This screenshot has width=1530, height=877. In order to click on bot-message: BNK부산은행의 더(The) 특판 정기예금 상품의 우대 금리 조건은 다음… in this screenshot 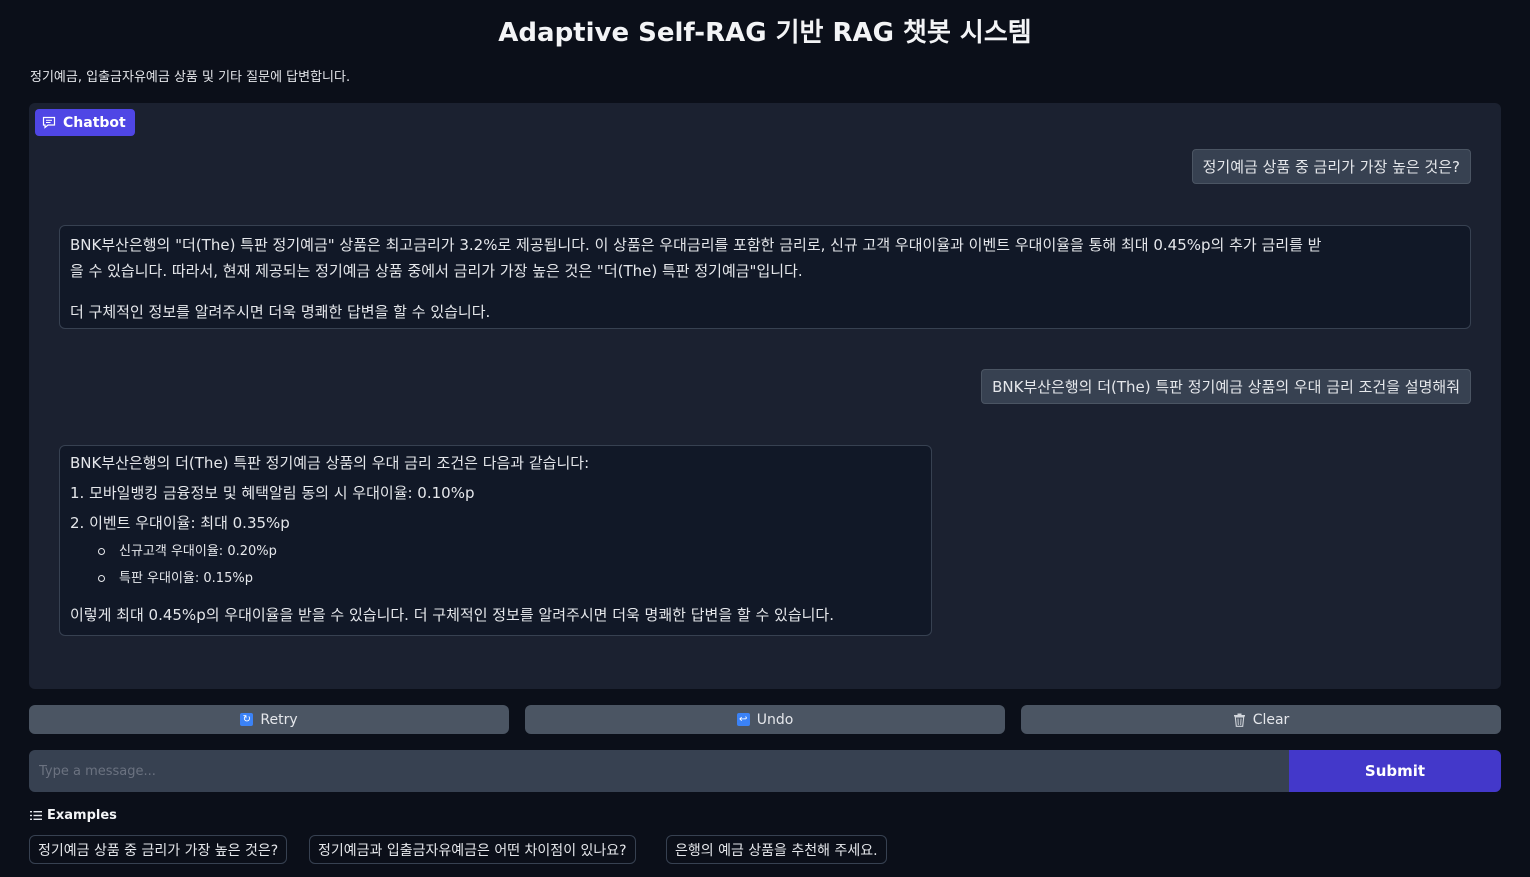, I will do `click(495, 540)`.